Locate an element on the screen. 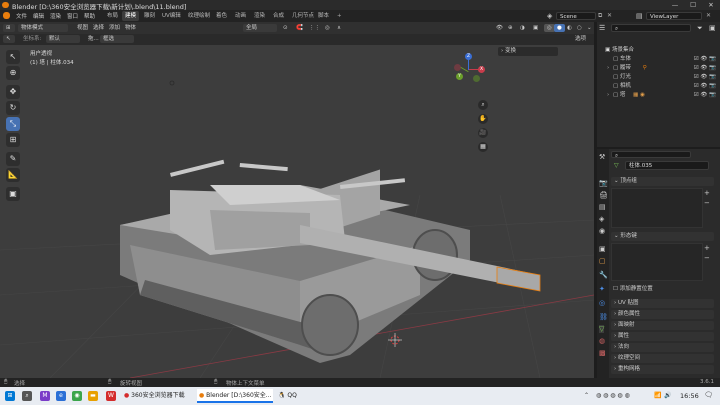  section-uv-maps: › UV 贴图 is located at coordinates (662, 303).